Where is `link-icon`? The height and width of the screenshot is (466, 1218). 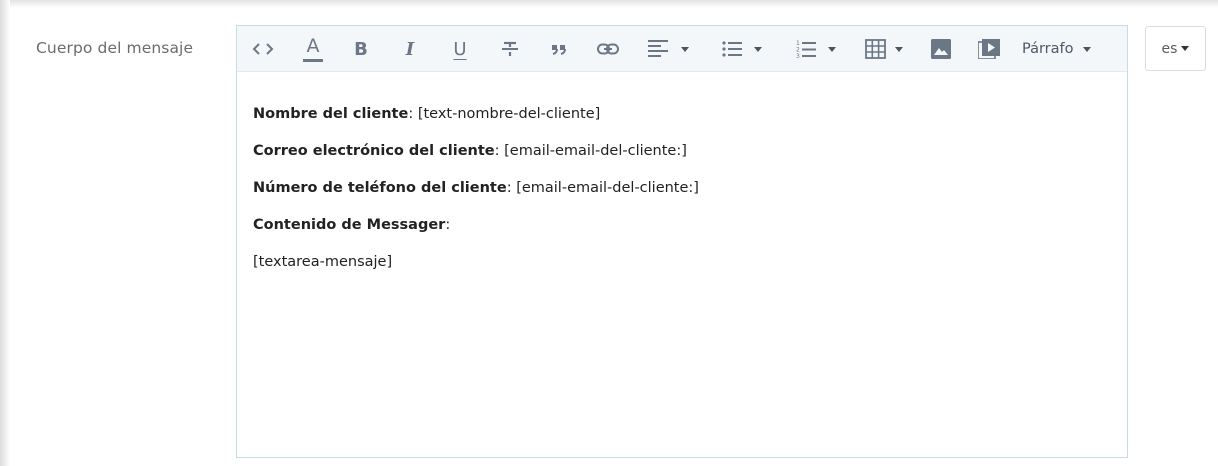
link-icon is located at coordinates (608, 49).